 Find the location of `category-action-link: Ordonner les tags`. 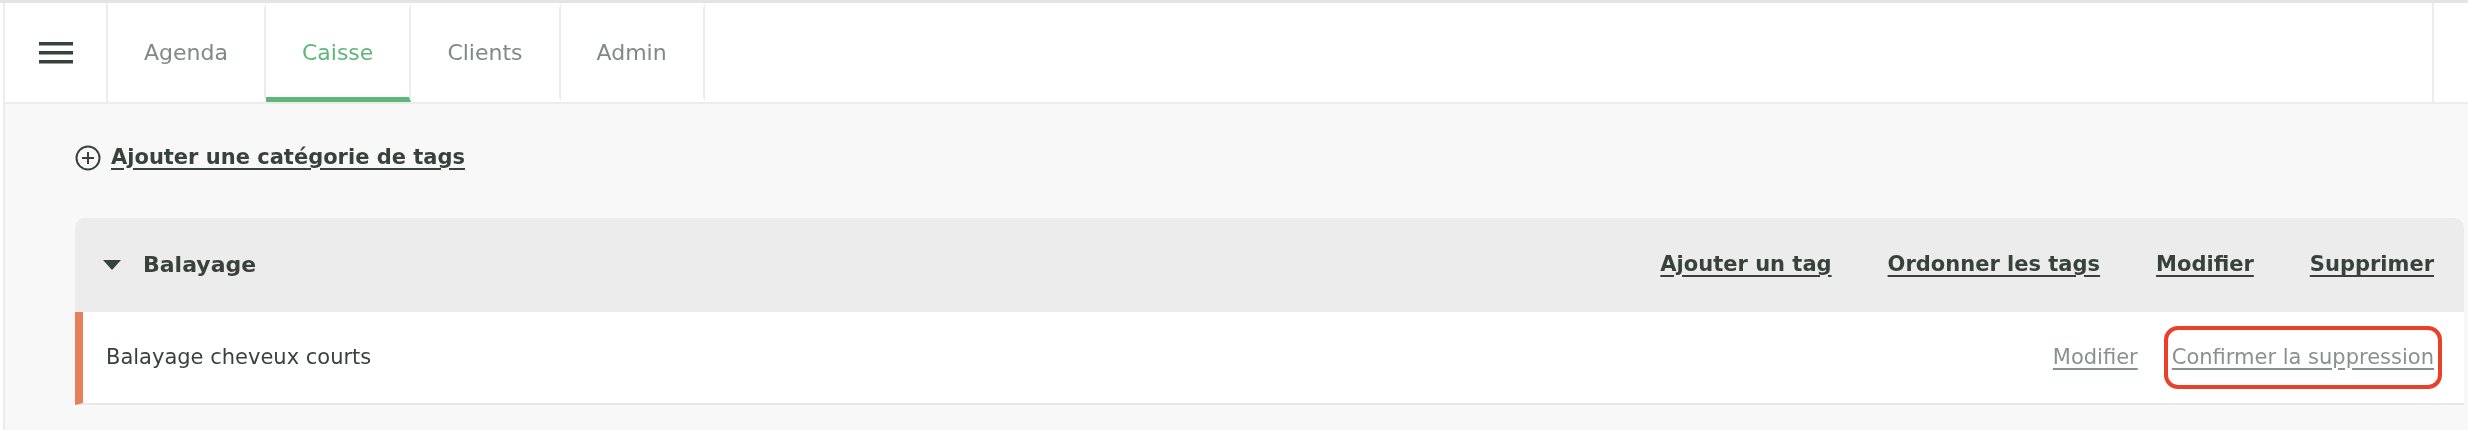

category-action-link: Ordonner les tags is located at coordinates (1994, 265).